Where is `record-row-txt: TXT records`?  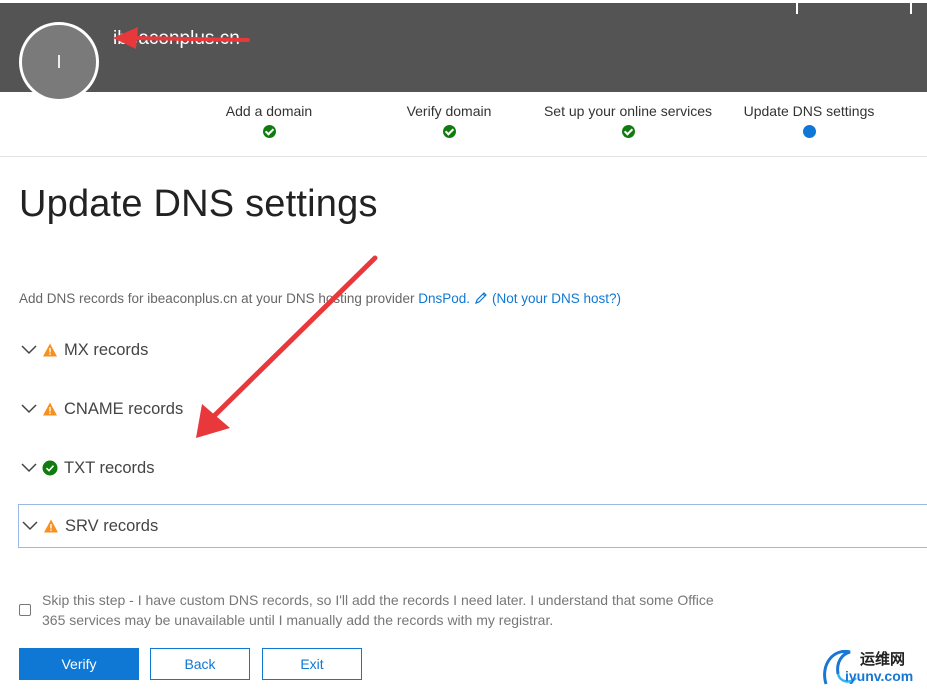
record-row-txt: TXT records is located at coordinates (472, 468).